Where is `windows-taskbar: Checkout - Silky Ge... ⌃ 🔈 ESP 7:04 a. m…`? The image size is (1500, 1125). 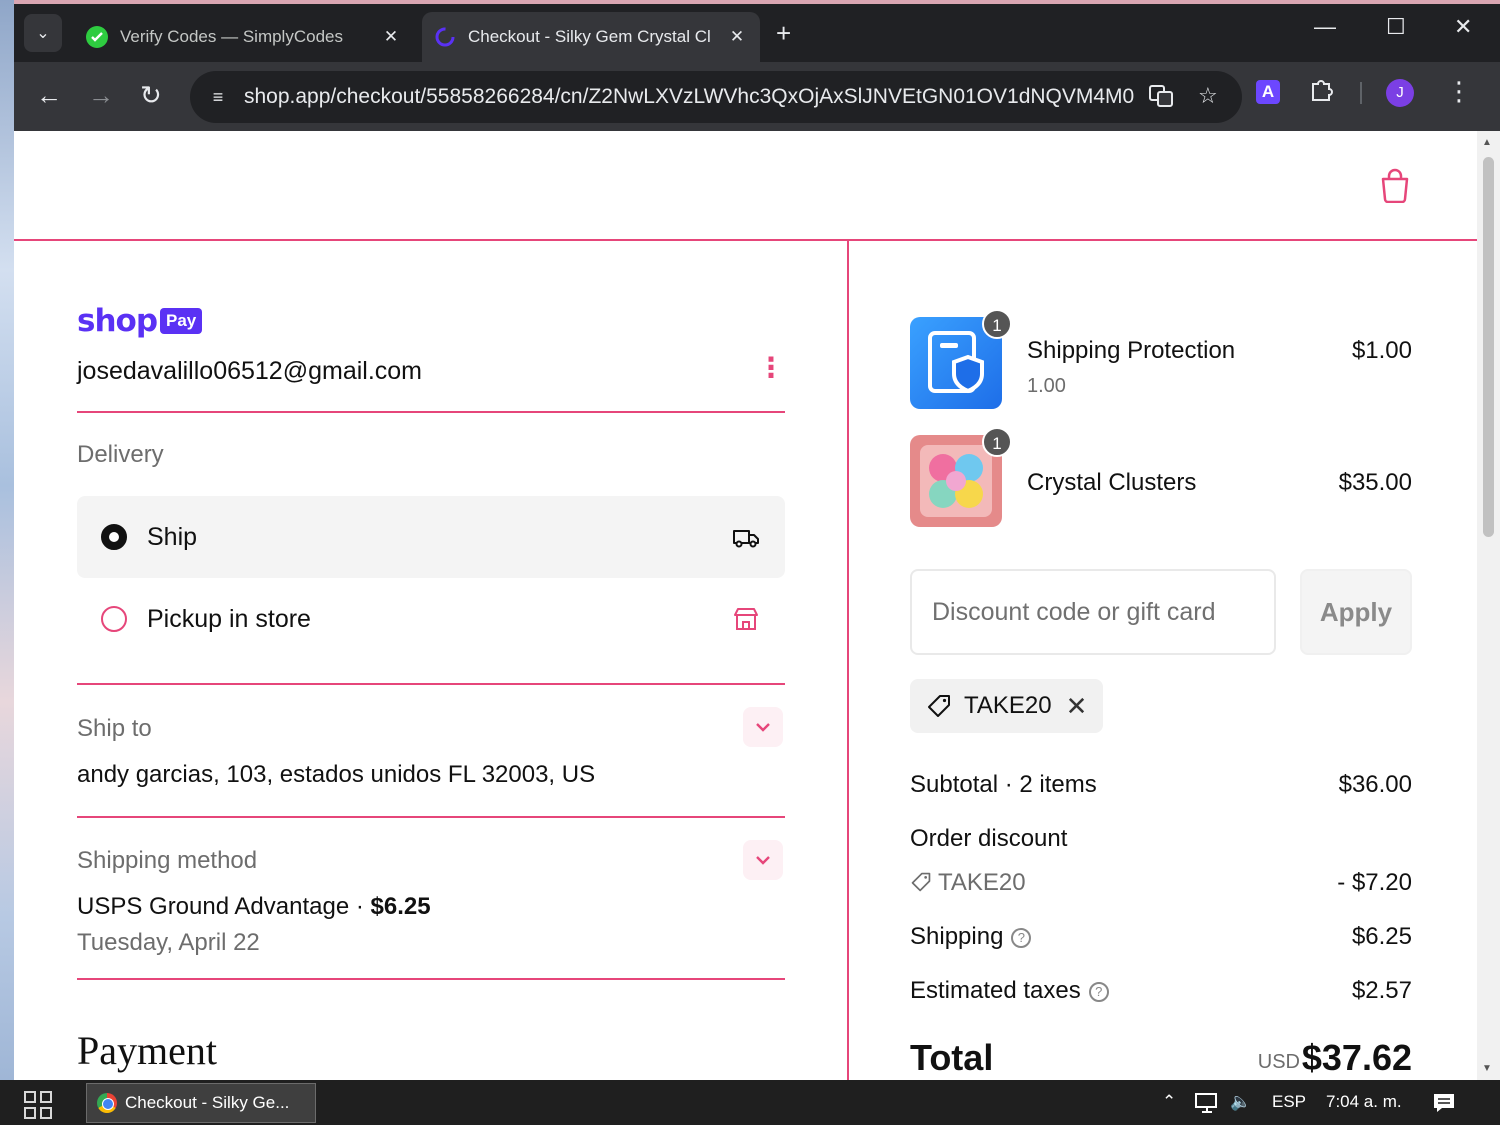
windows-taskbar: Checkout - Silky Ge... ⌃ 🔈 ESP 7:04 a. m… is located at coordinates (750, 1102).